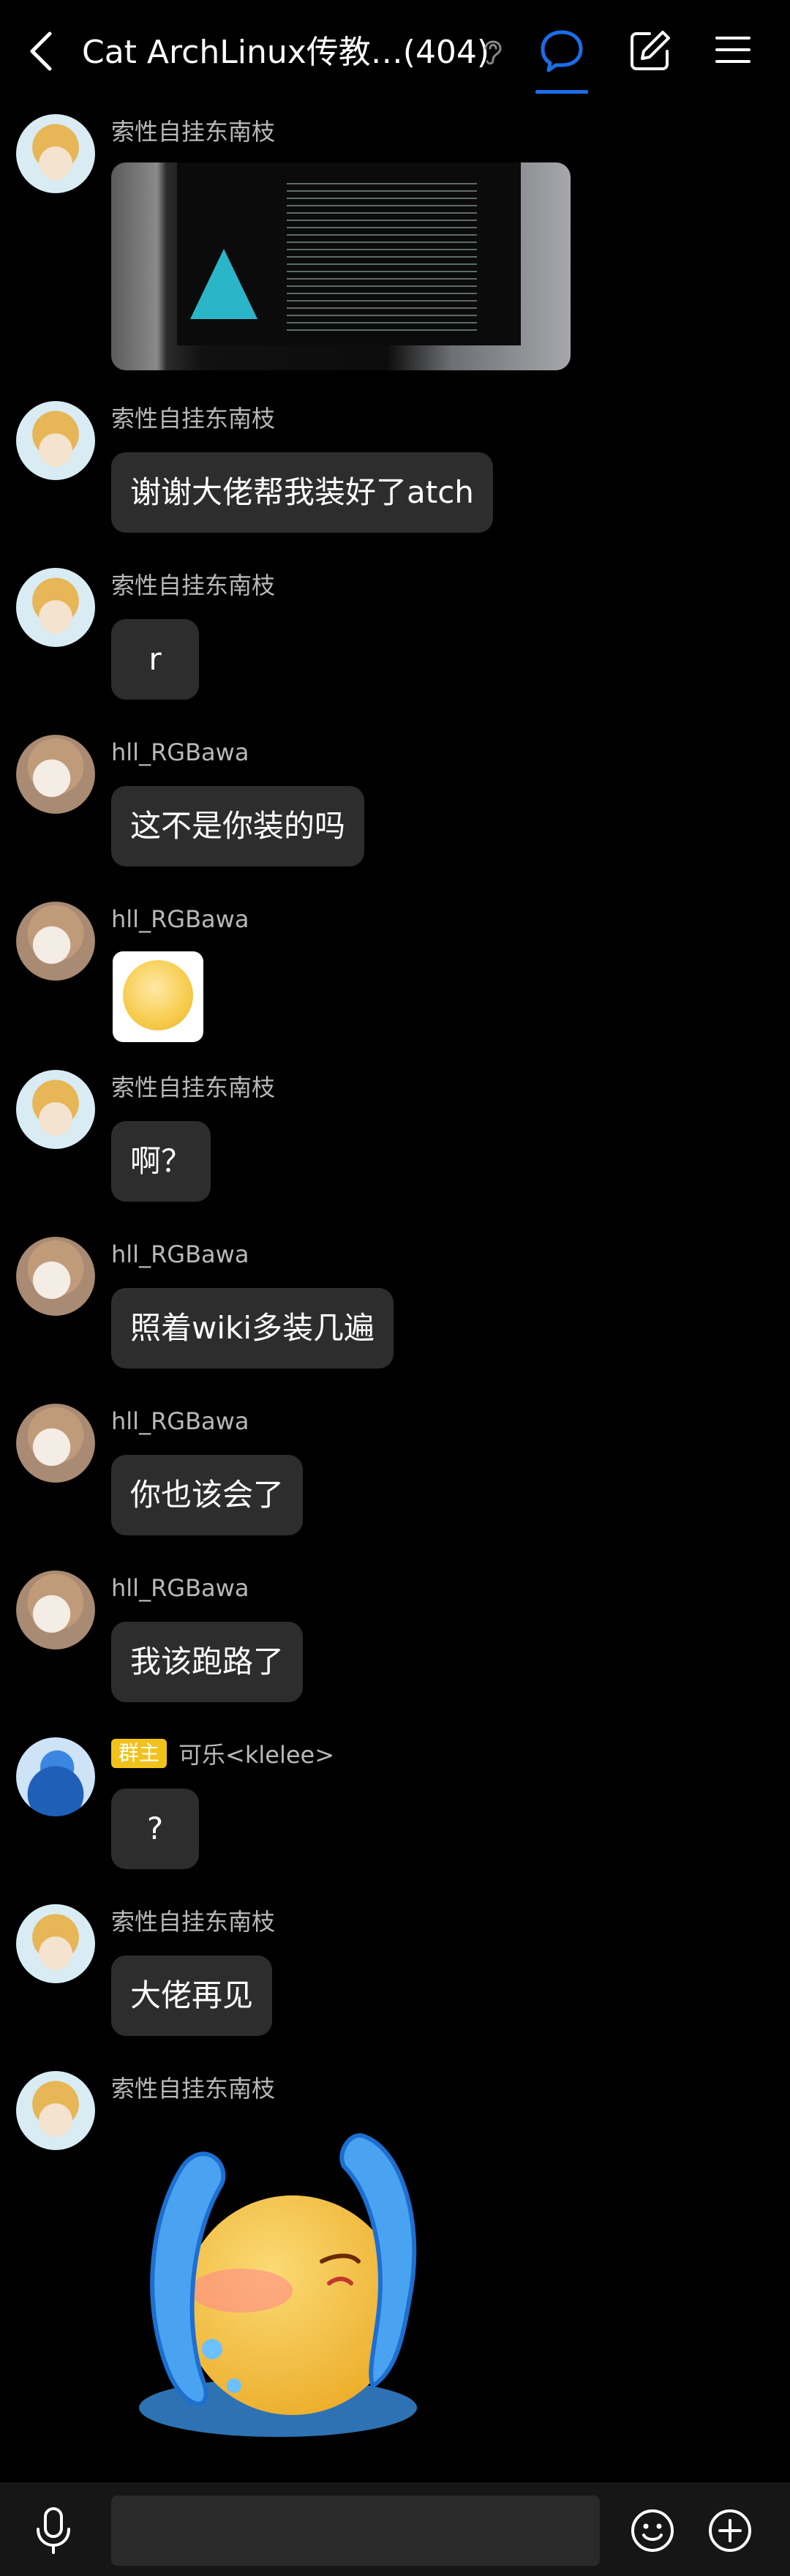 This screenshot has height=2576, width=790. What do you see at coordinates (41, 51) in the screenshot?
I see `back-icon` at bounding box center [41, 51].